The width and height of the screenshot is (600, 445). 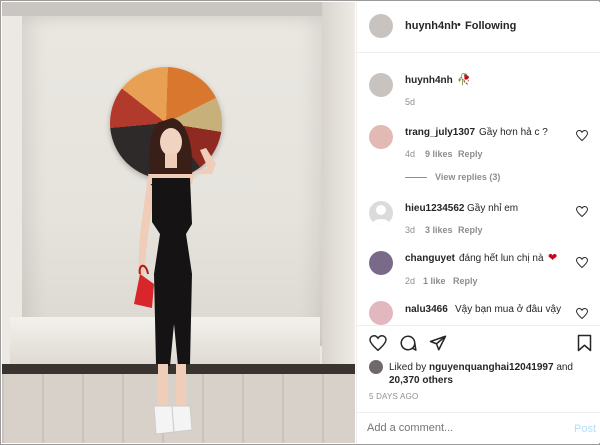 I want to click on post-header: huynh4nh • Following, so click(x=478, y=27).